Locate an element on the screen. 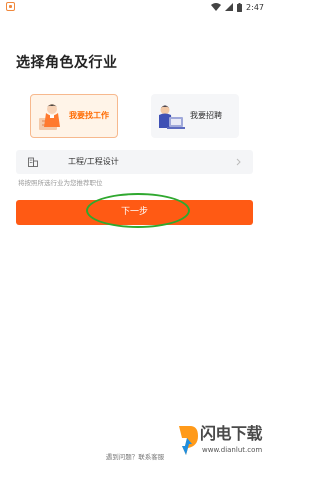 This screenshot has width=320, height=480. next-step-label: 下一步 is located at coordinates (134, 212).